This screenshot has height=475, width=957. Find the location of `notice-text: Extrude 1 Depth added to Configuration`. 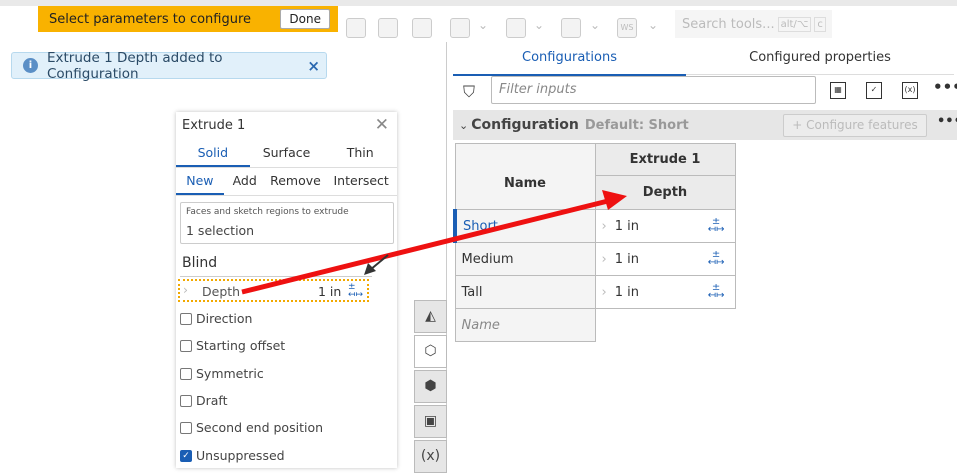

notice-text: Extrude 1 Depth added to Configuration is located at coordinates (135, 65).